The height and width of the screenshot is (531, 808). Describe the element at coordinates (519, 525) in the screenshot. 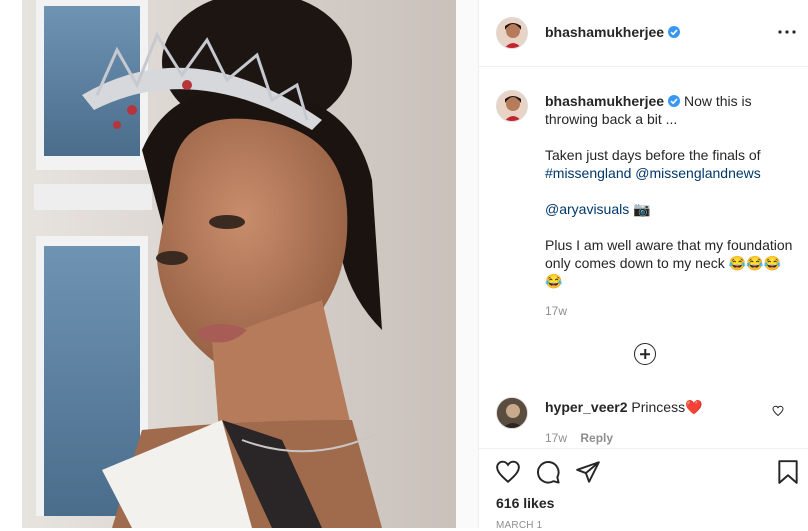

I see `post-date: MARCH 1` at that location.